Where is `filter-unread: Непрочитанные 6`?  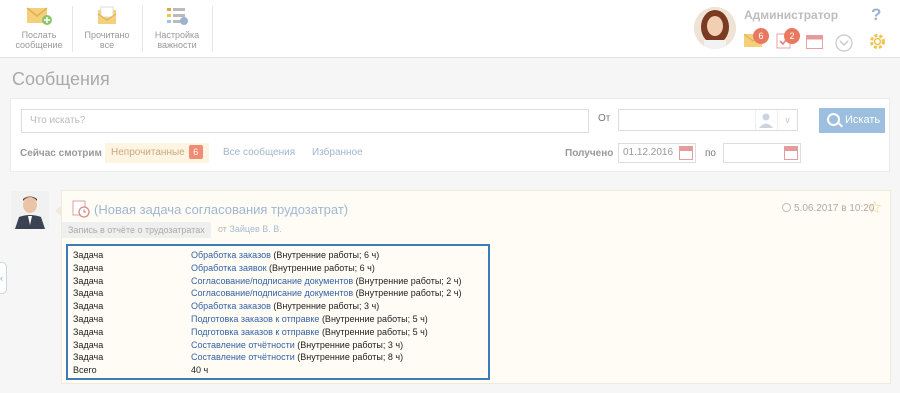
filter-unread: Непрочитанные 6 is located at coordinates (157, 153).